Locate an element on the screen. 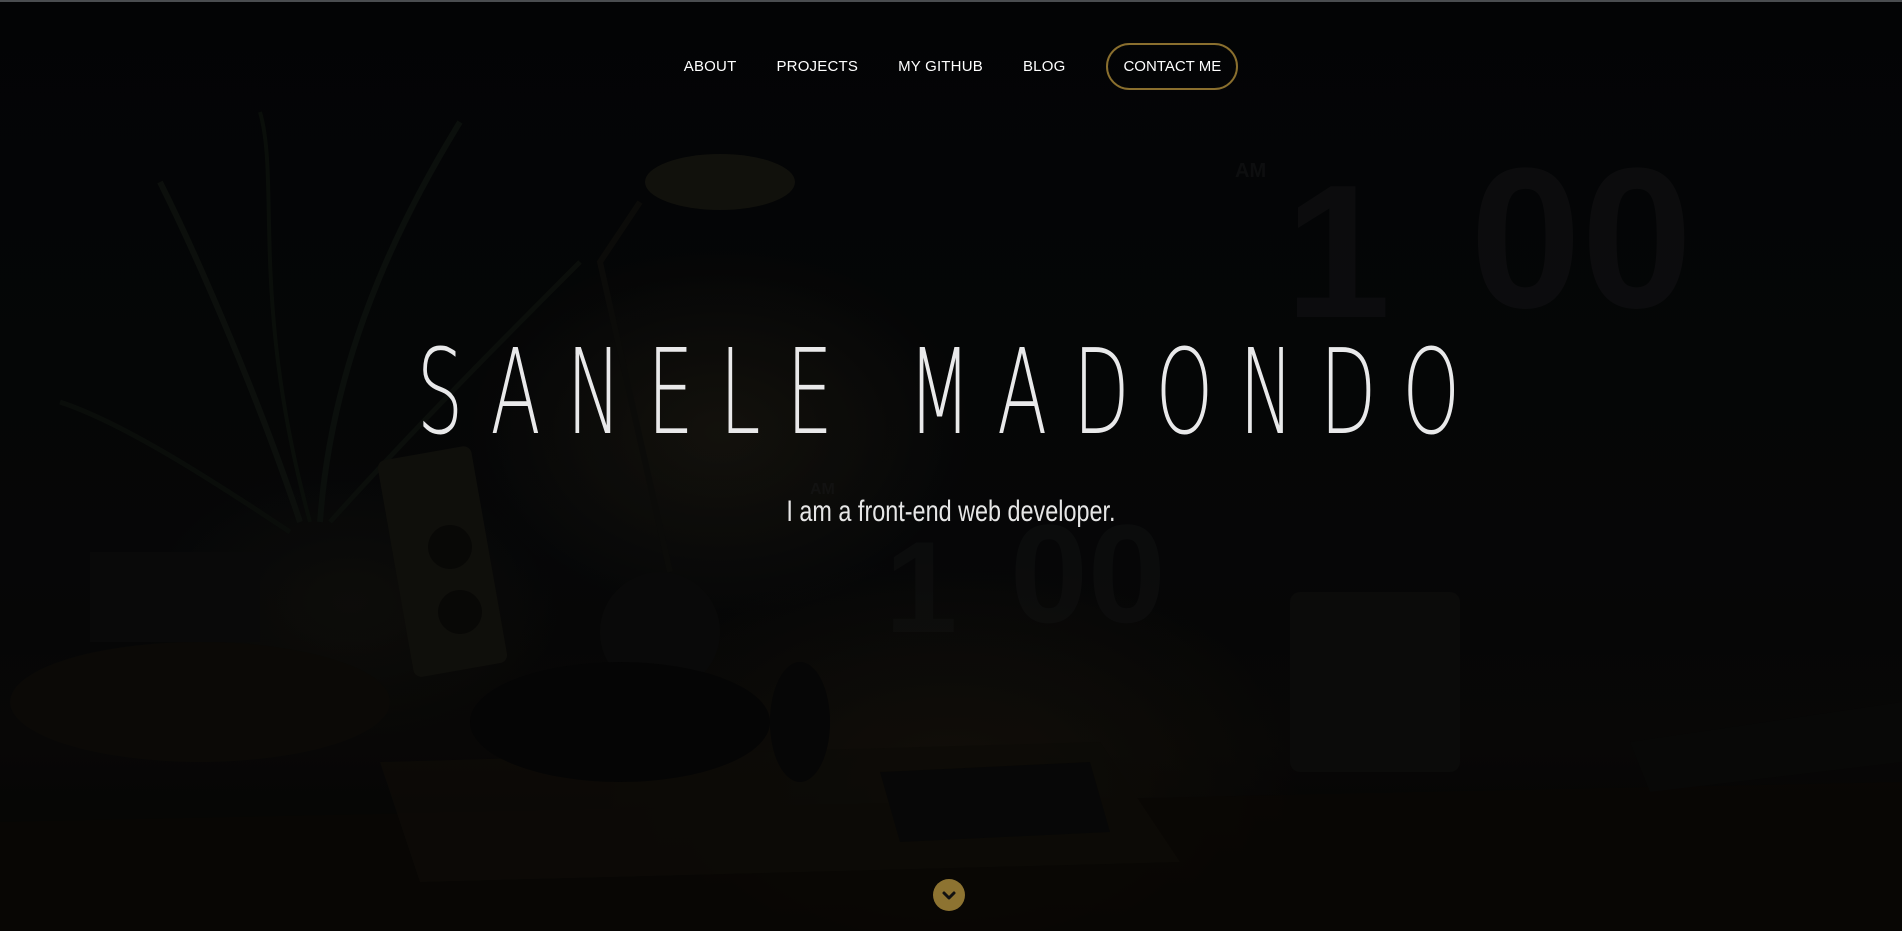 This screenshot has width=1902, height=931. scroll-down-button is located at coordinates (949, 895).